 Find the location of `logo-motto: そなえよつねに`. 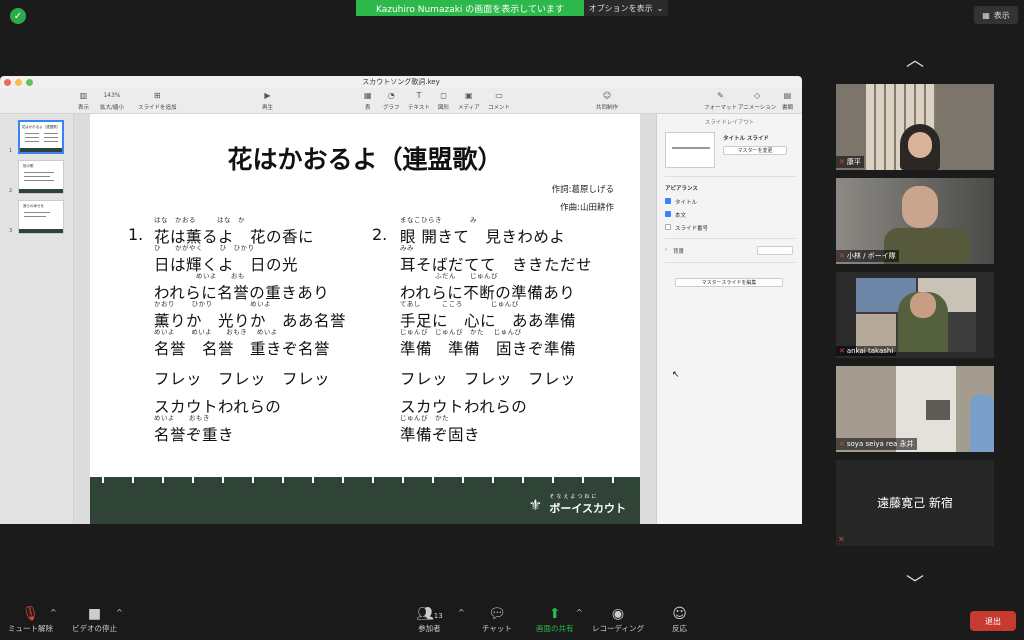

logo-motto: そなえよつねに is located at coordinates (574, 497).